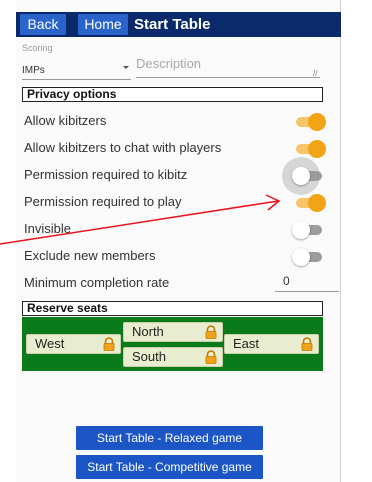 Image resolution: width=372 pixels, height=482 pixels. I want to click on start-relaxed-button: Start Table - Relaxed game, so click(169, 438).